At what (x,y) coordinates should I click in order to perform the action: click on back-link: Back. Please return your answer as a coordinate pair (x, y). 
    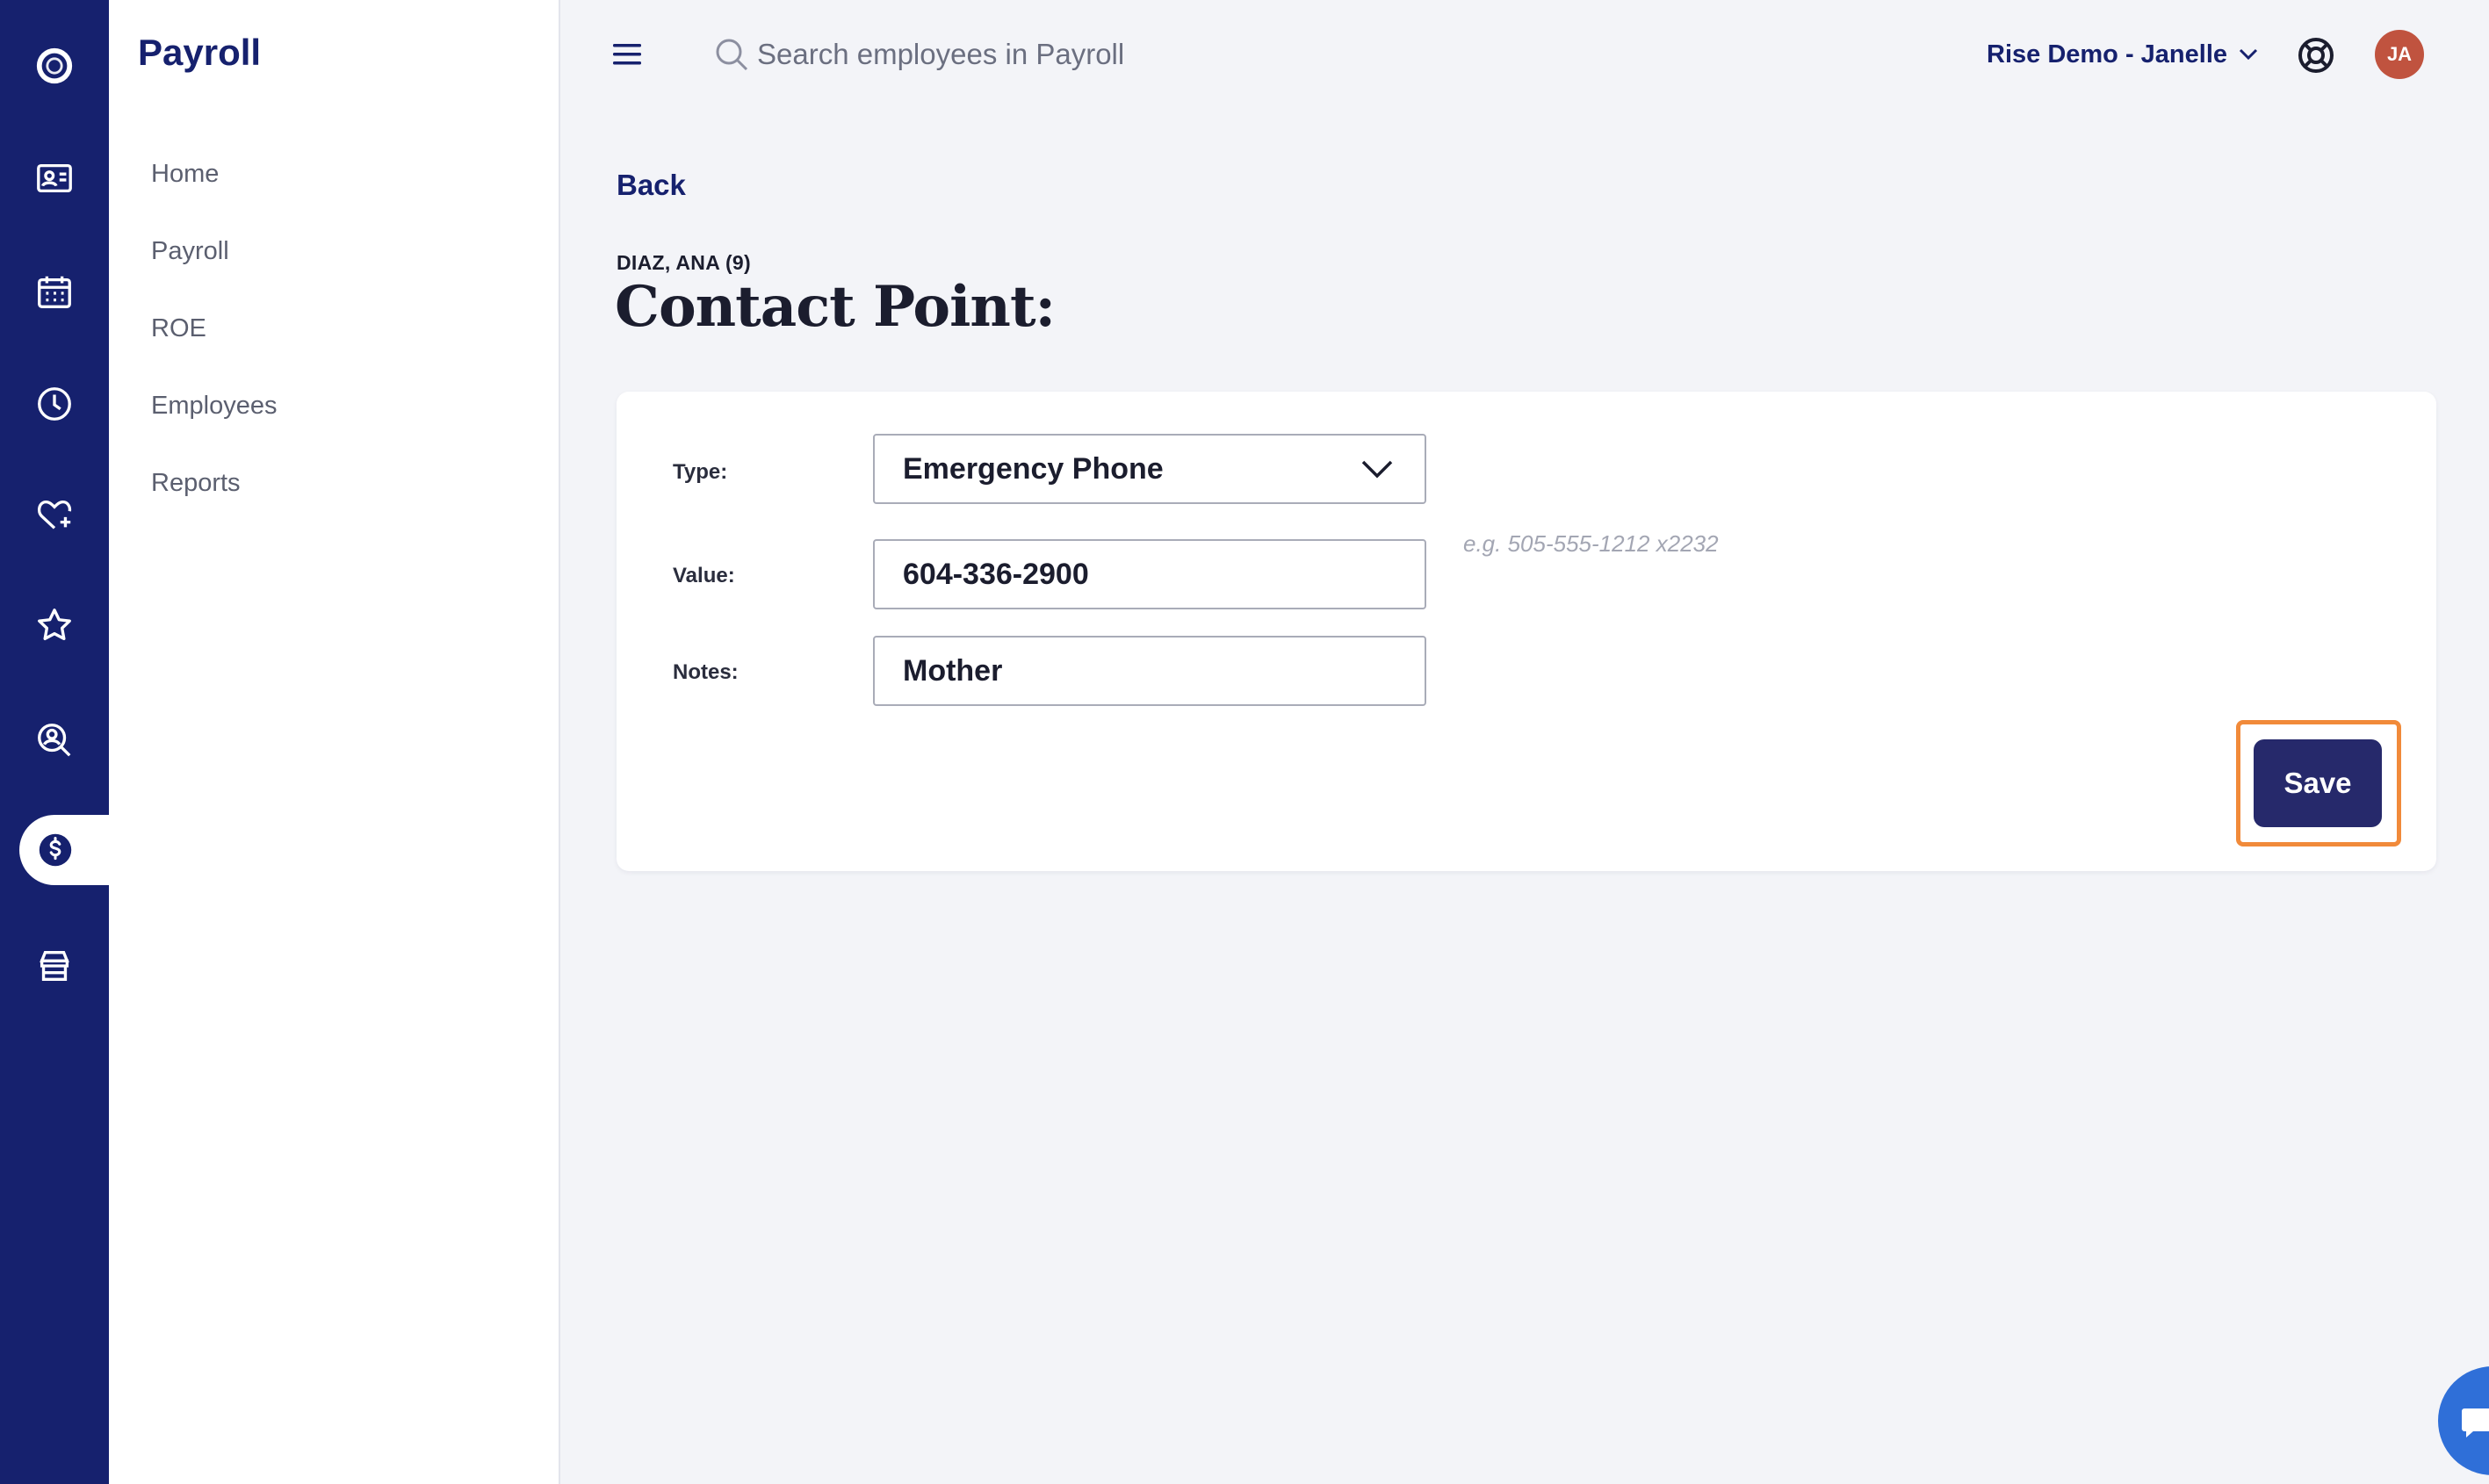
    Looking at the image, I should click on (651, 185).